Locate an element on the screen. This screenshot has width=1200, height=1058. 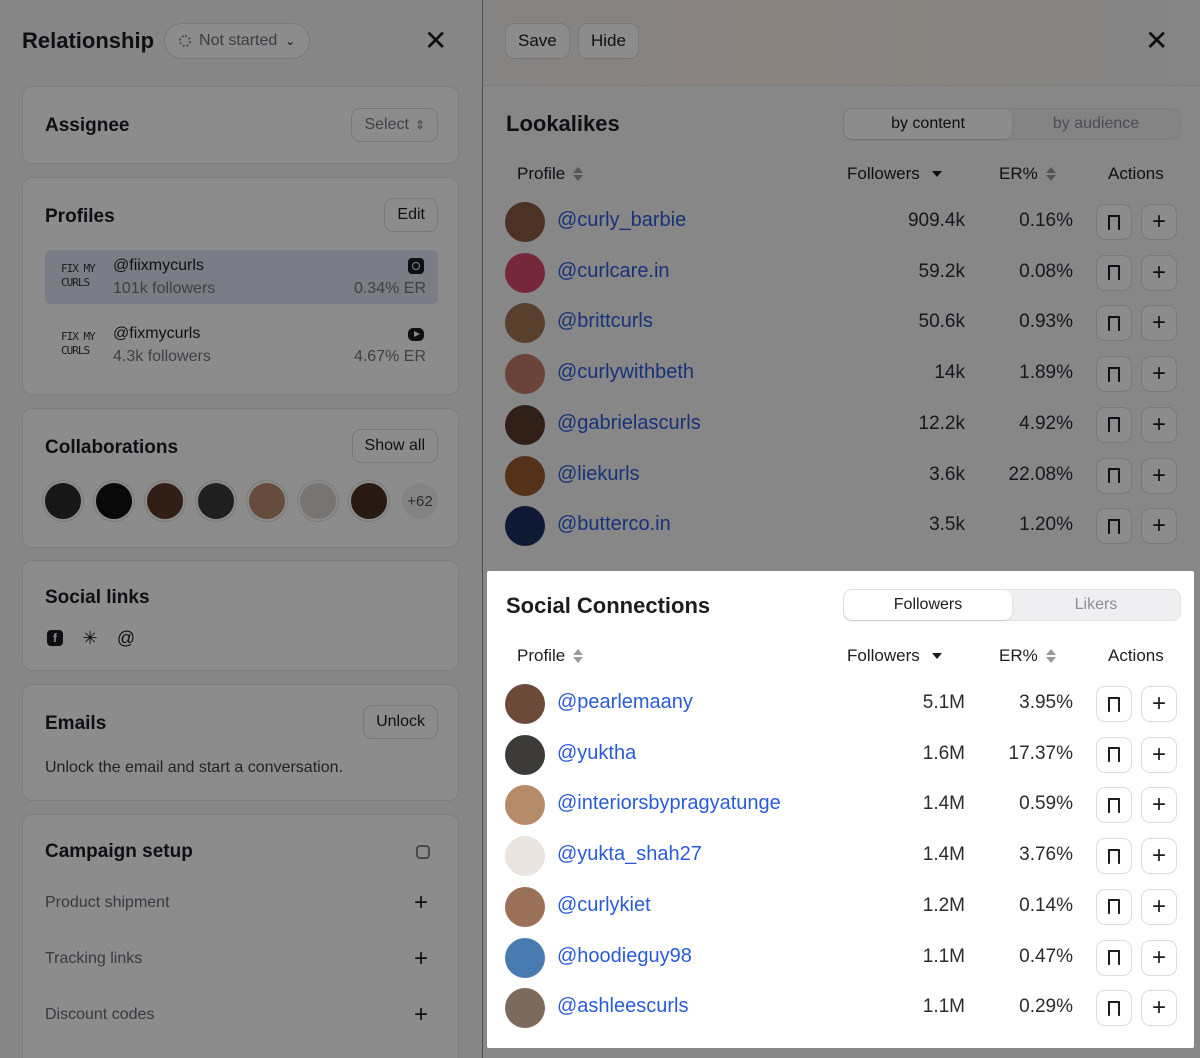
profile-handle-link: @interiorsbypragyatunge is located at coordinates (669, 803).